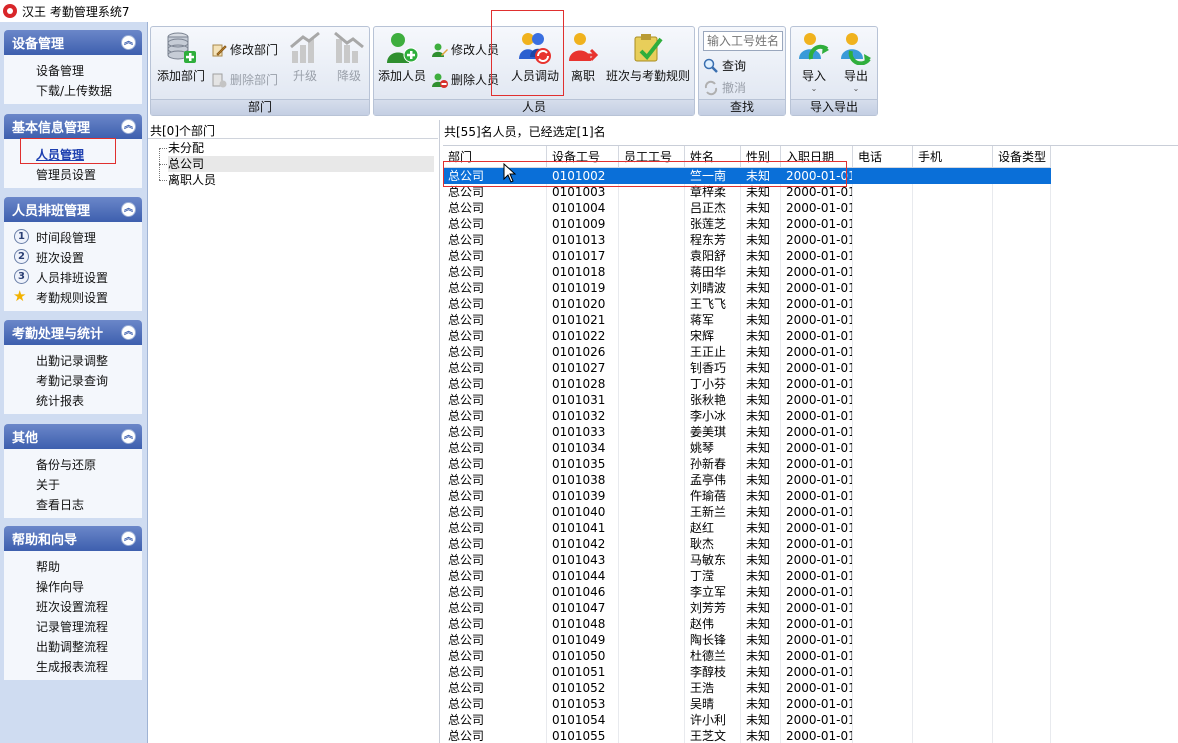 The image size is (1178, 743). Describe the element at coordinates (810, 320) in the screenshot. I see `table-row: 总公司 0101021 蒋军 未知 2000-01-01` at that location.